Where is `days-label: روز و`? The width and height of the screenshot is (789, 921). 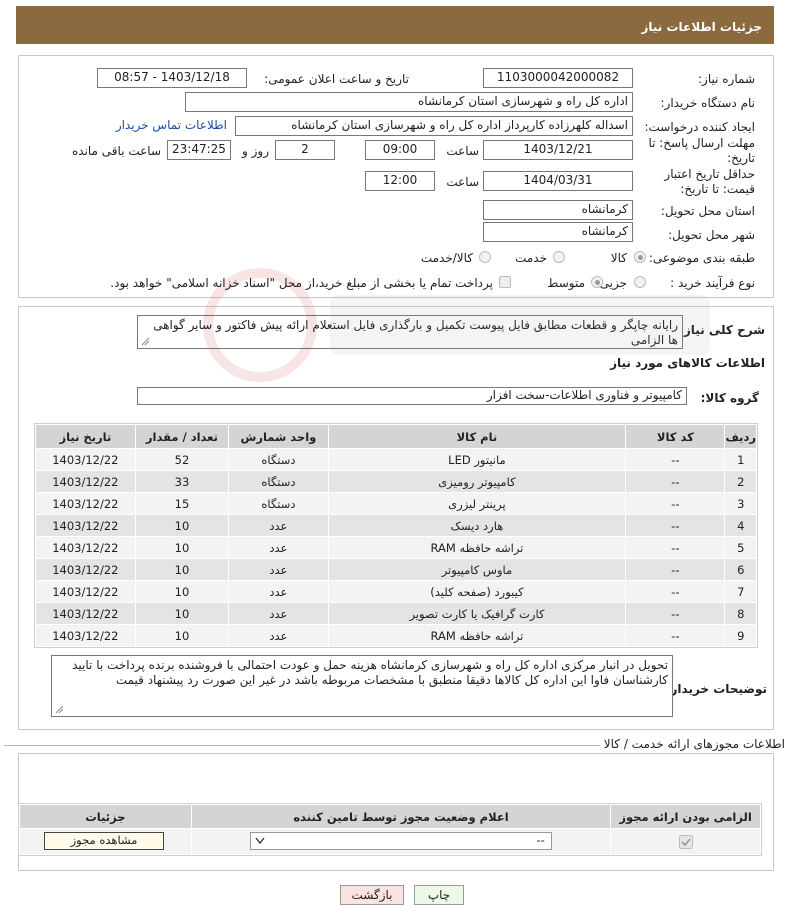
days-label: روز و is located at coordinates (255, 151).